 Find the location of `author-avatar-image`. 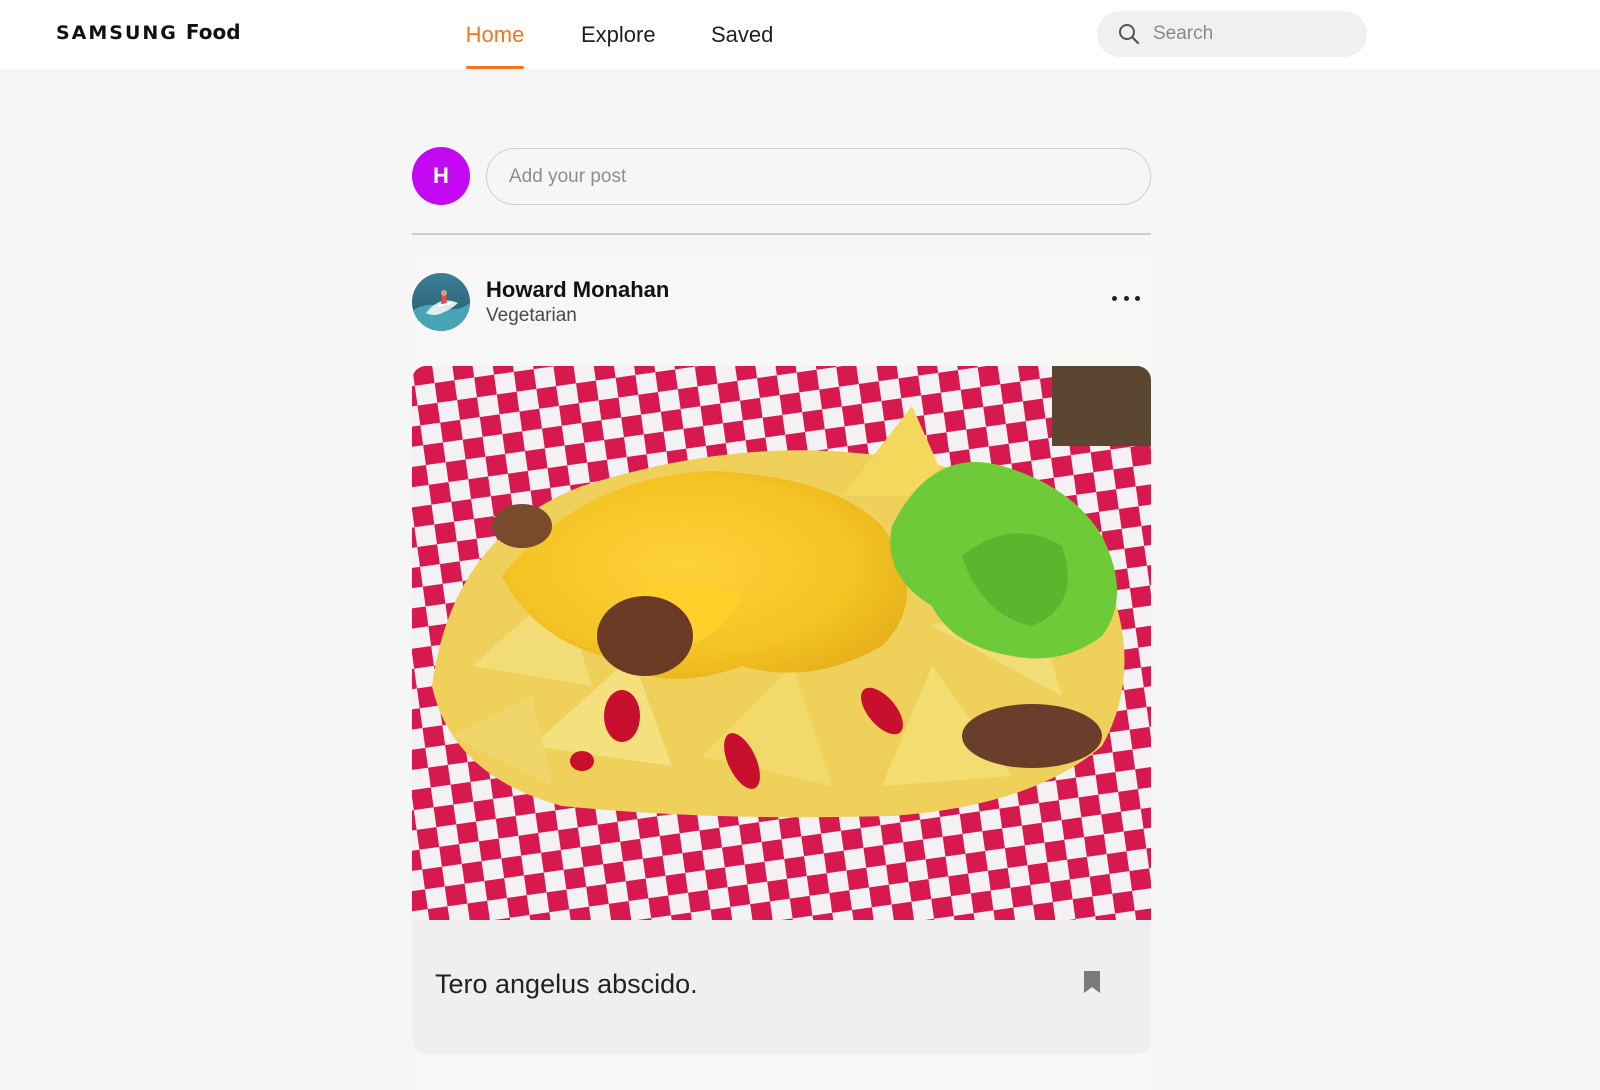

author-avatar-image is located at coordinates (441, 302).